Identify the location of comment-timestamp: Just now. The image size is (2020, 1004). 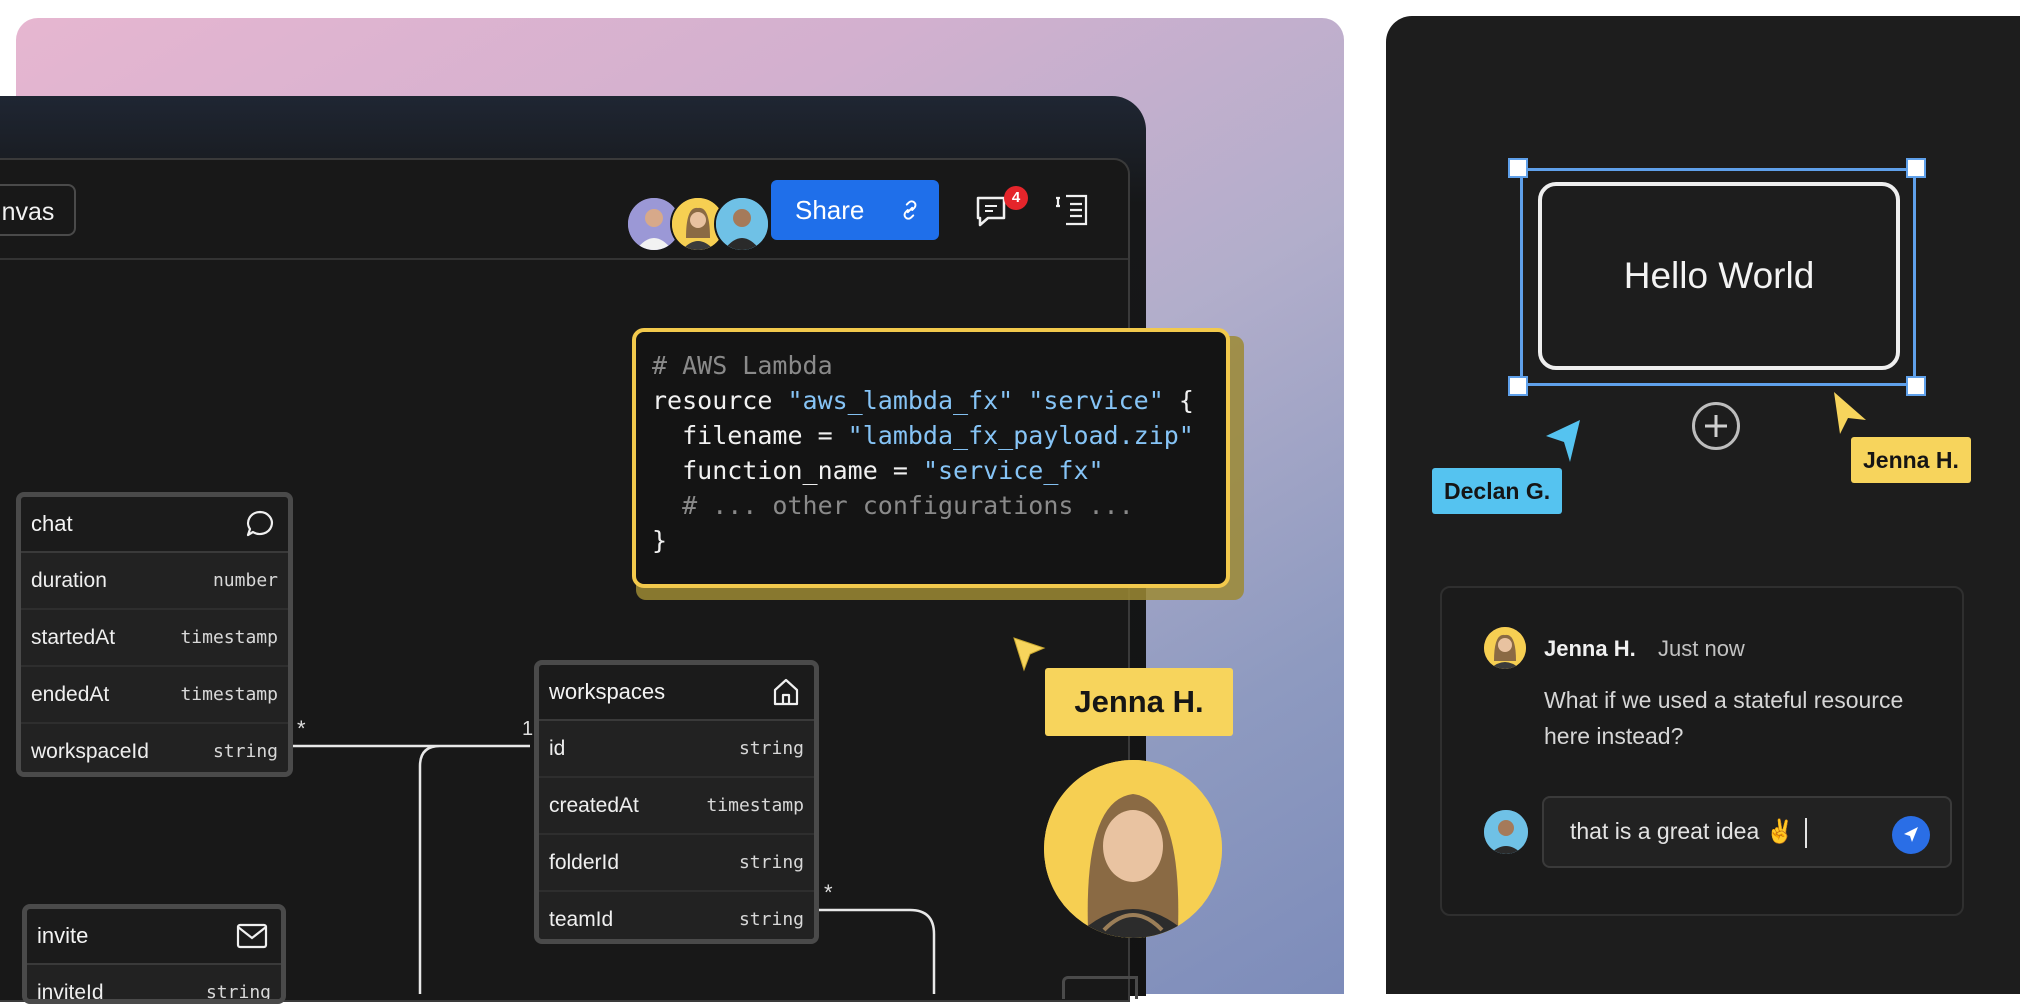
(1701, 649).